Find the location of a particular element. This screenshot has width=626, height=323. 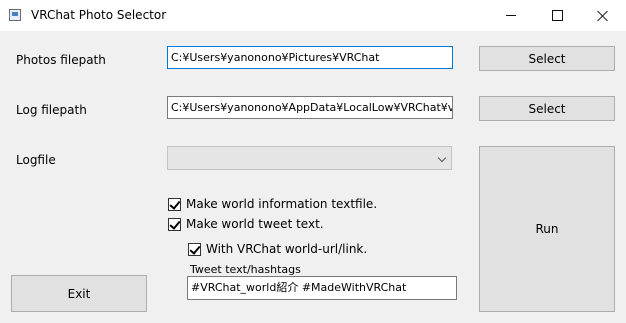

photos-filepath-input: C:¥Users¥yanonono¥Pictures¥VRChat is located at coordinates (310, 57).